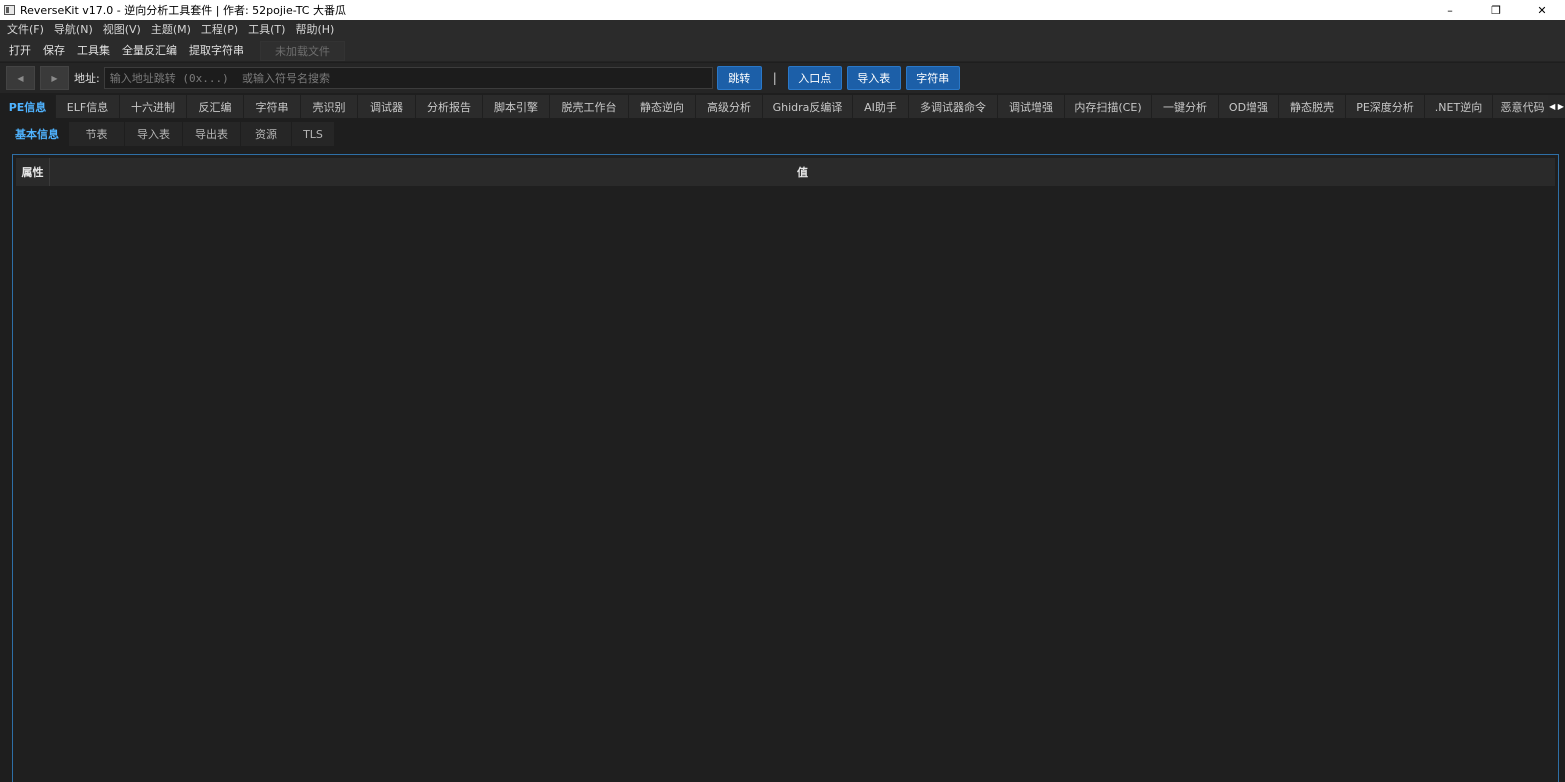 This screenshot has width=1565, height=782. What do you see at coordinates (881, 106) in the screenshot?
I see `tab-ai-assistant: AI助手` at bounding box center [881, 106].